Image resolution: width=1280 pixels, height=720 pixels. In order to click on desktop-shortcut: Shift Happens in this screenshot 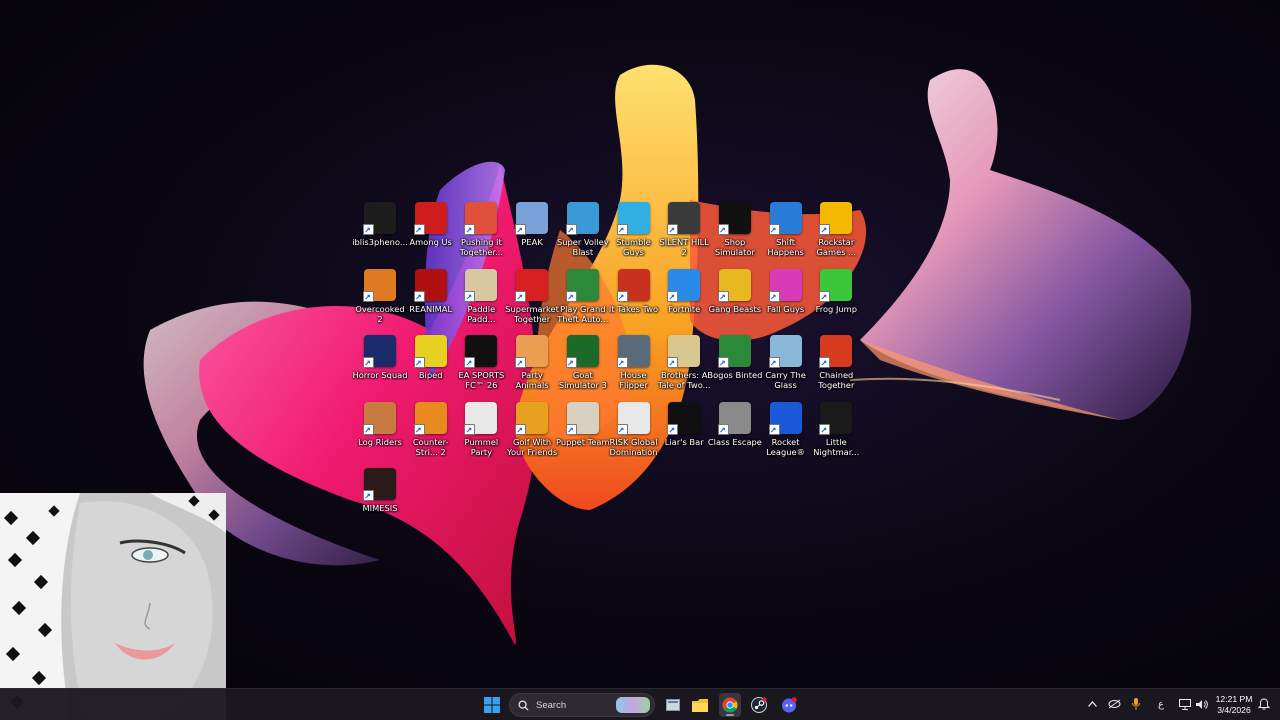, I will do `click(786, 234)`.